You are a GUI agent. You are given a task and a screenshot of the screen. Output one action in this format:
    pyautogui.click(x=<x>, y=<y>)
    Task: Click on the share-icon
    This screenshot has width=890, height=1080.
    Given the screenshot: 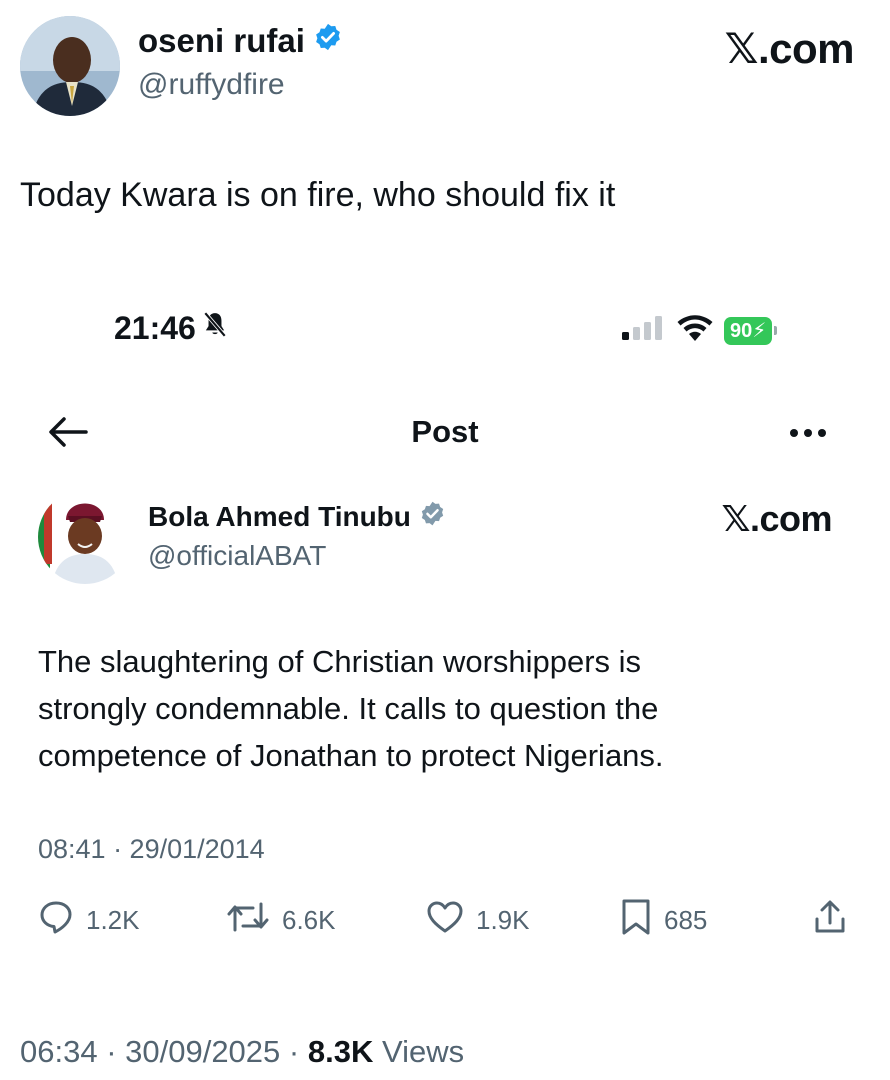 What is the action you would take?
    pyautogui.click(x=830, y=920)
    